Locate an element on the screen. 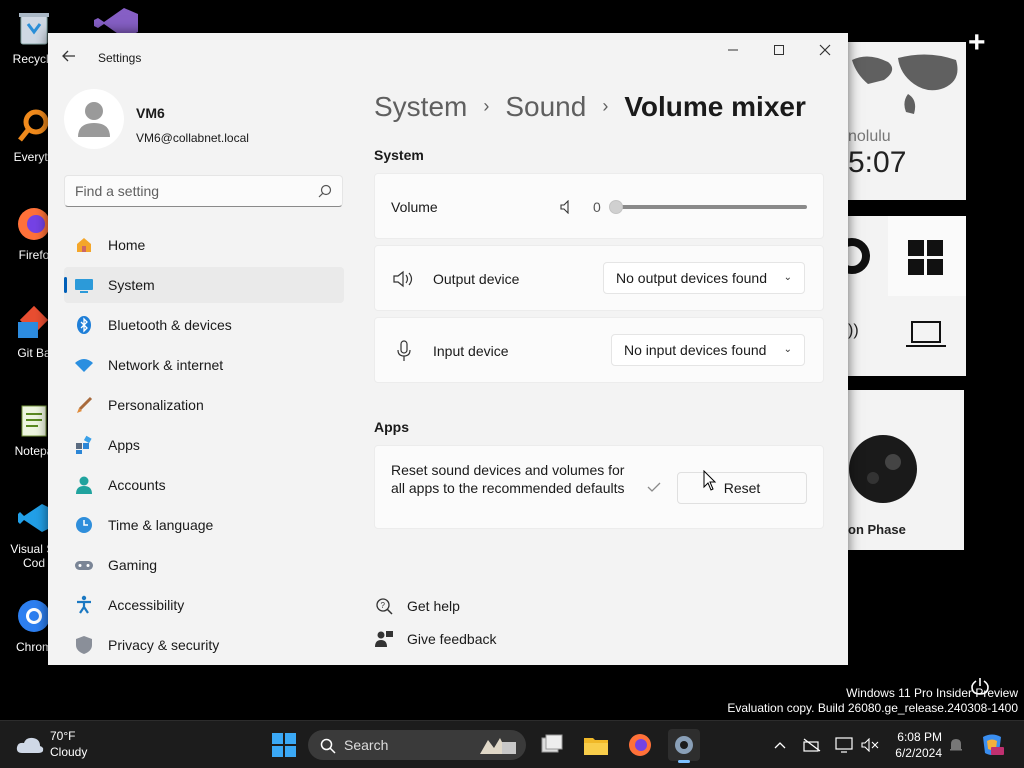 This screenshot has width=1024, height=768. apps-section-header: Apps is located at coordinates (391, 427).